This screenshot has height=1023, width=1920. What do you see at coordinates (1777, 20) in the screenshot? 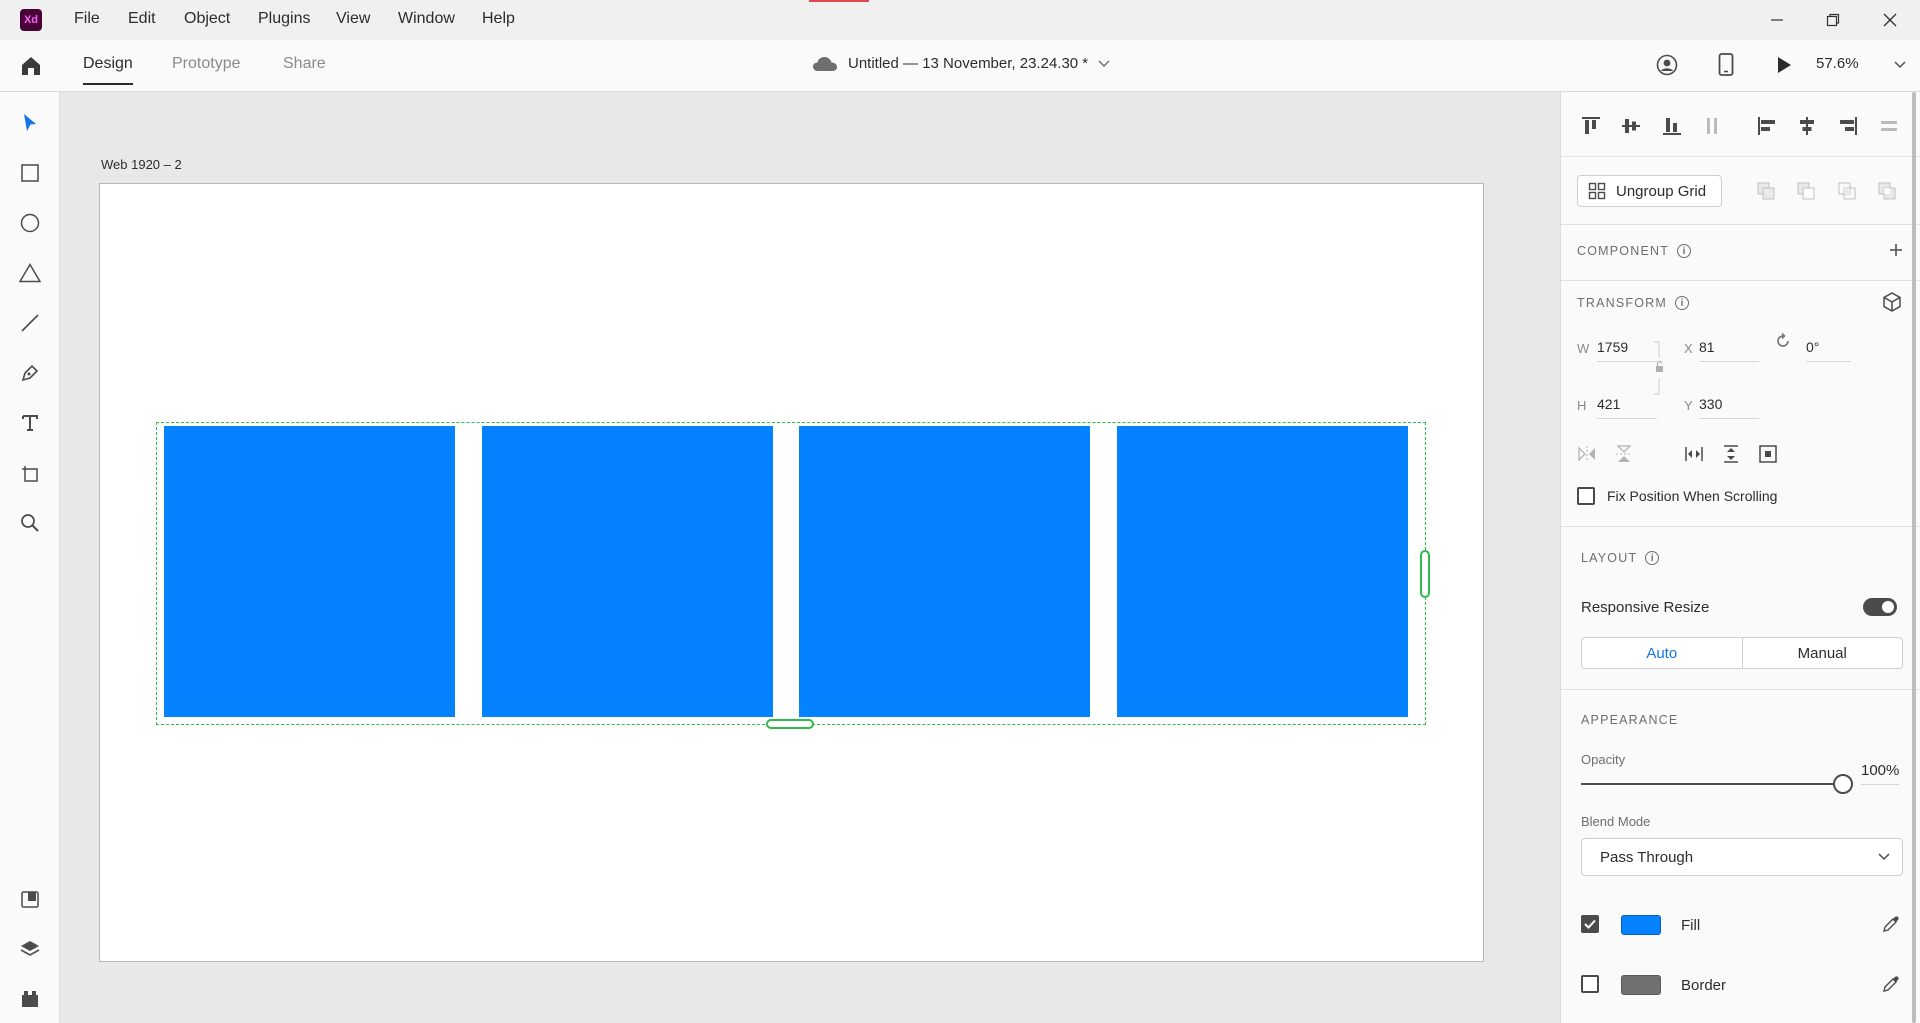
I see `minimize-icon` at bounding box center [1777, 20].